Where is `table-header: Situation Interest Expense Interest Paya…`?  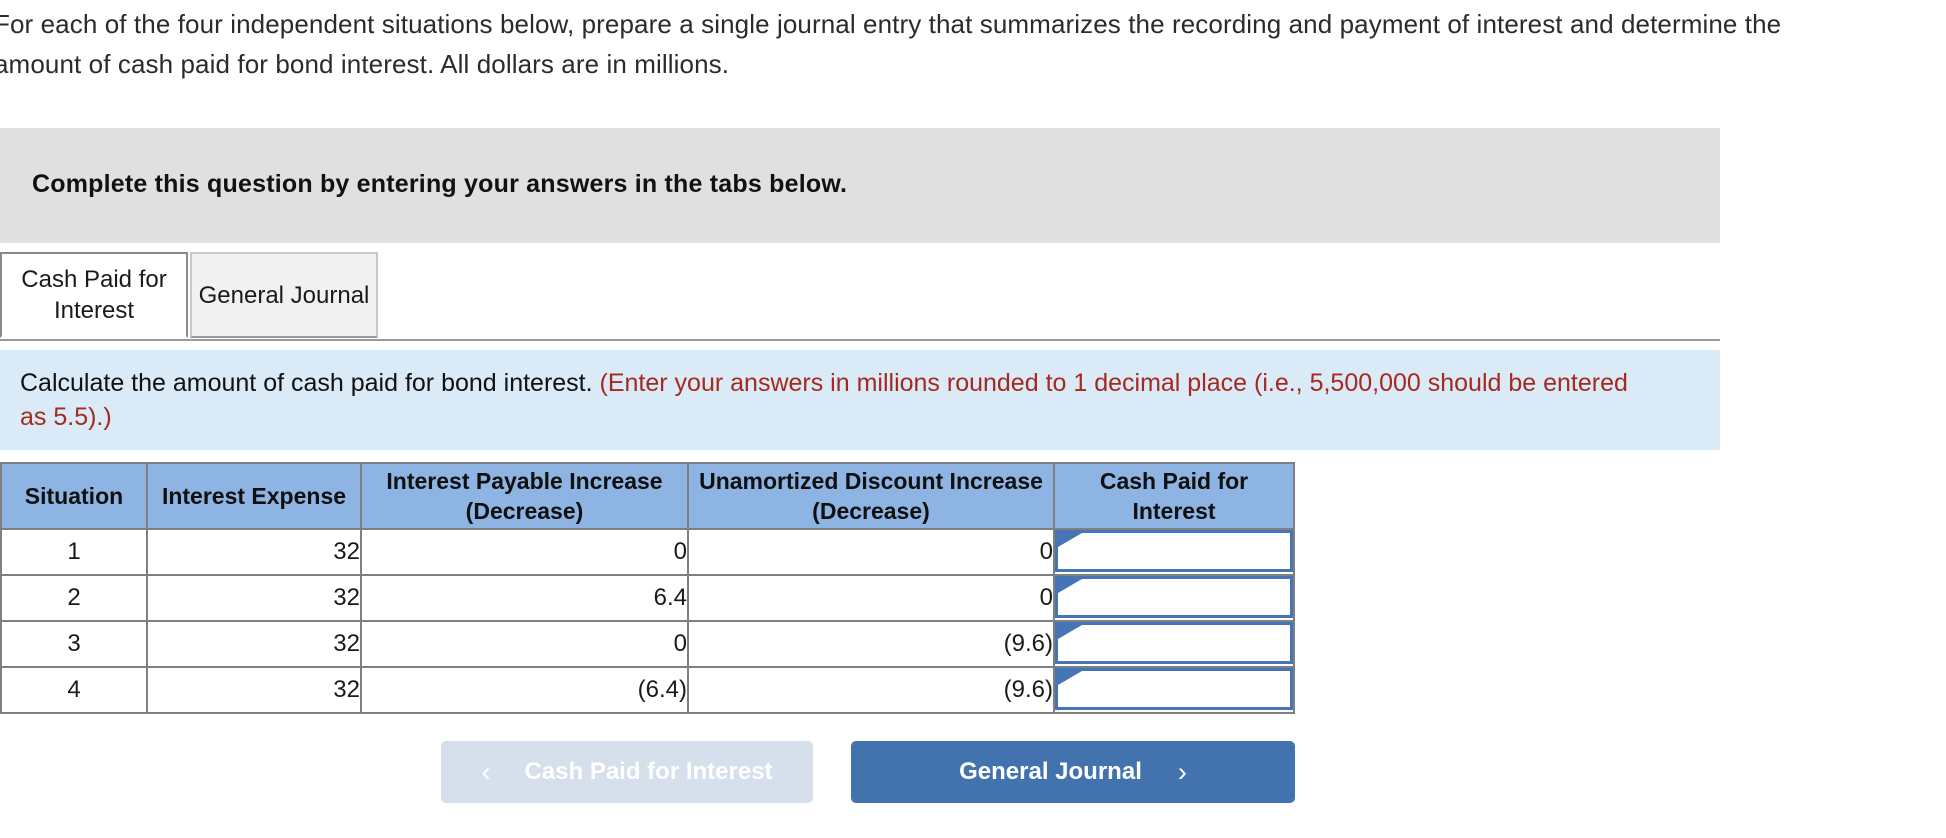 table-header: Situation Interest Expense Interest Paya… is located at coordinates (647, 496).